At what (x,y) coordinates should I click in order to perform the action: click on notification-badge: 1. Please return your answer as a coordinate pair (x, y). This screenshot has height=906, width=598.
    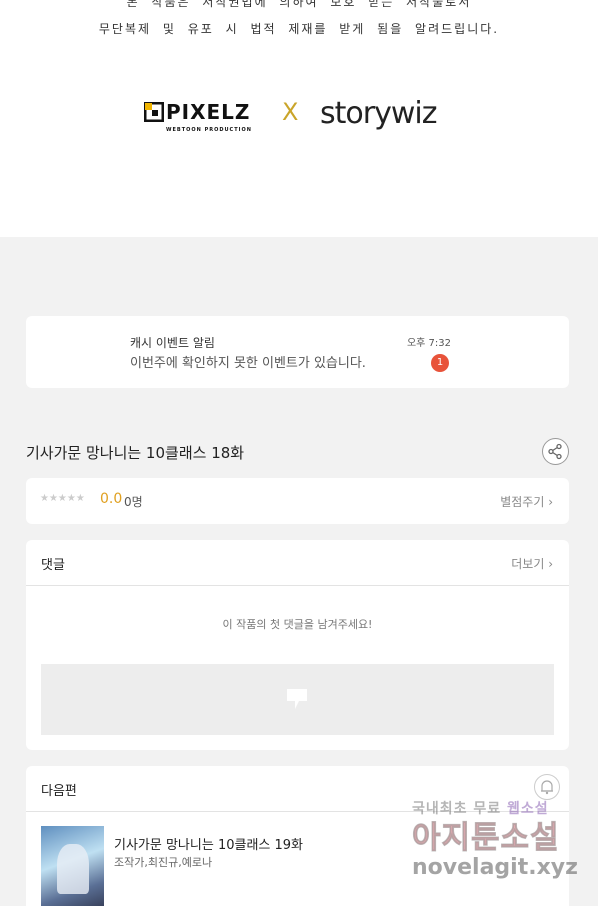
    Looking at the image, I should click on (440, 363).